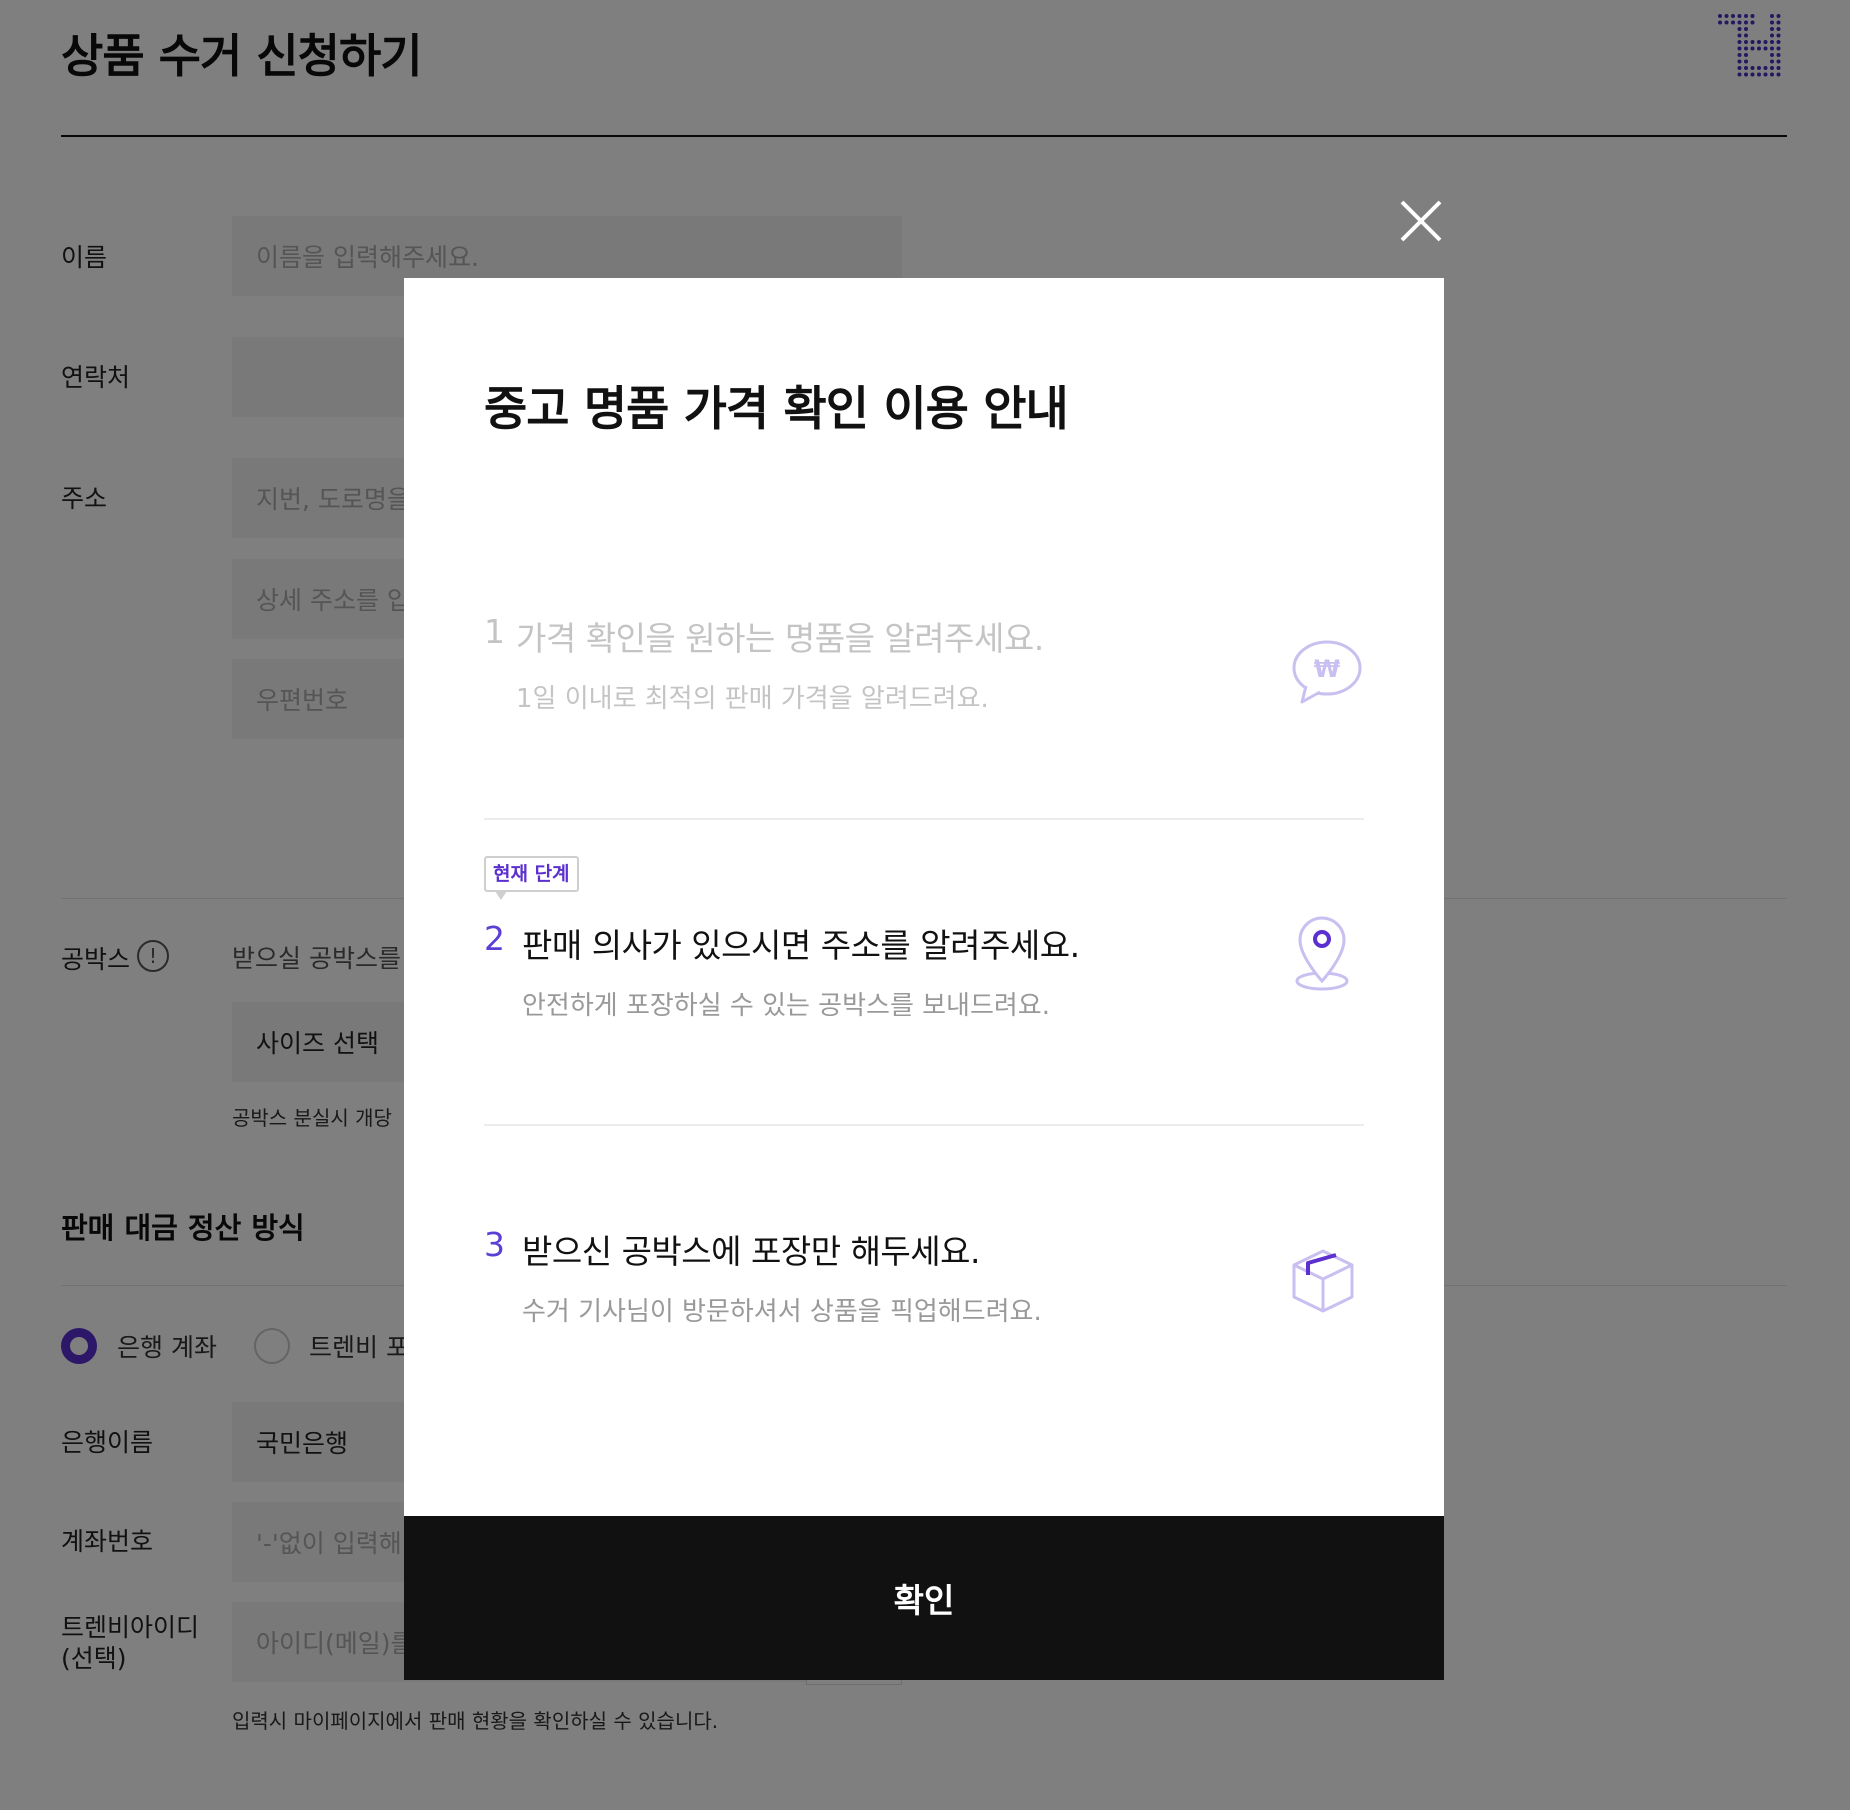 The height and width of the screenshot is (1810, 1850). I want to click on confirm-button: 확인, so click(924, 1598).